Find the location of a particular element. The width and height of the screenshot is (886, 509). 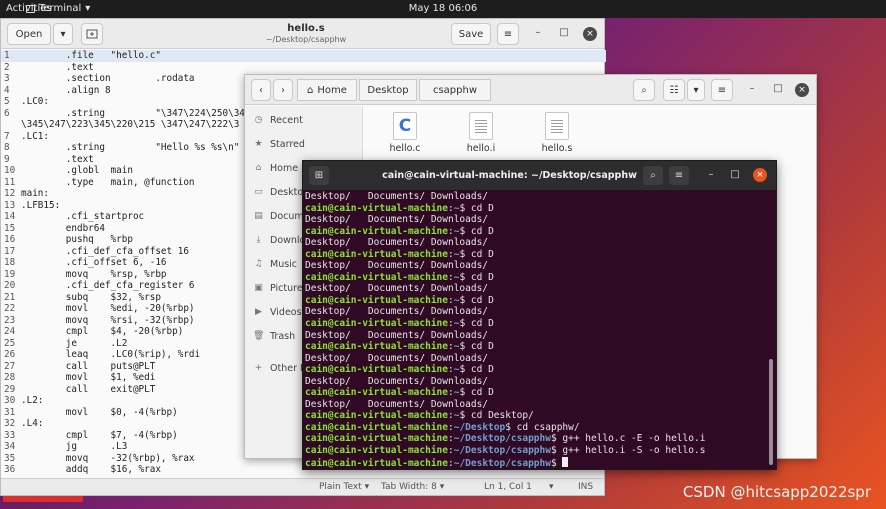

sidebar-item-home: ⌂ Home is located at coordinates (275, 168).